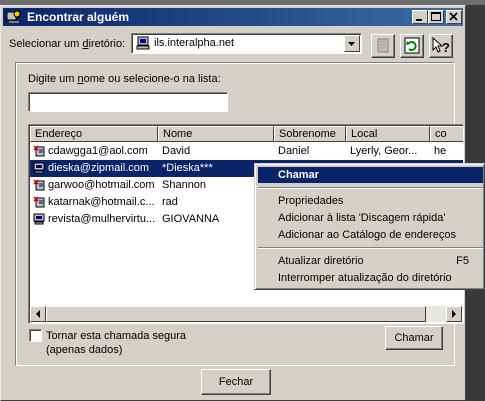 Image resolution: width=485 pixels, height=401 pixels. Describe the element at coordinates (446, 134) in the screenshot. I see `column-header-comments: co` at that location.